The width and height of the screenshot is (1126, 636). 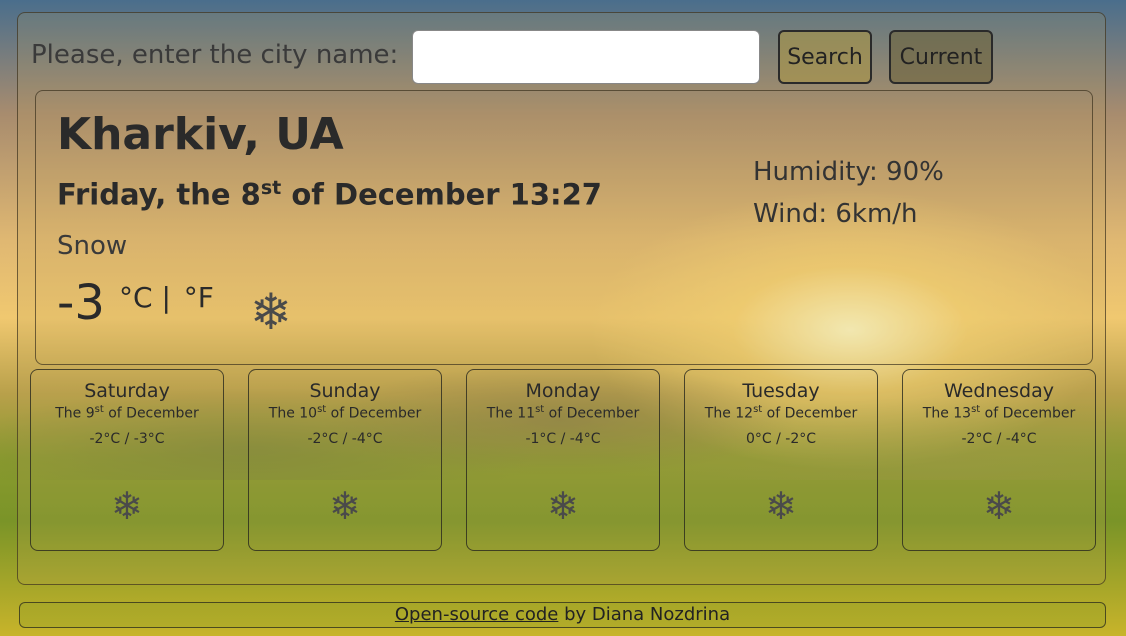 I want to click on forecast-date-prefix: The 12, so click(x=729, y=413).